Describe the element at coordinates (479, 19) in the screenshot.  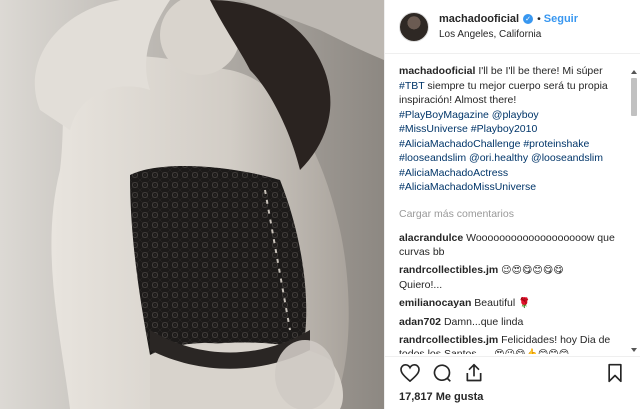
I see `header-username: machadooficial` at that location.